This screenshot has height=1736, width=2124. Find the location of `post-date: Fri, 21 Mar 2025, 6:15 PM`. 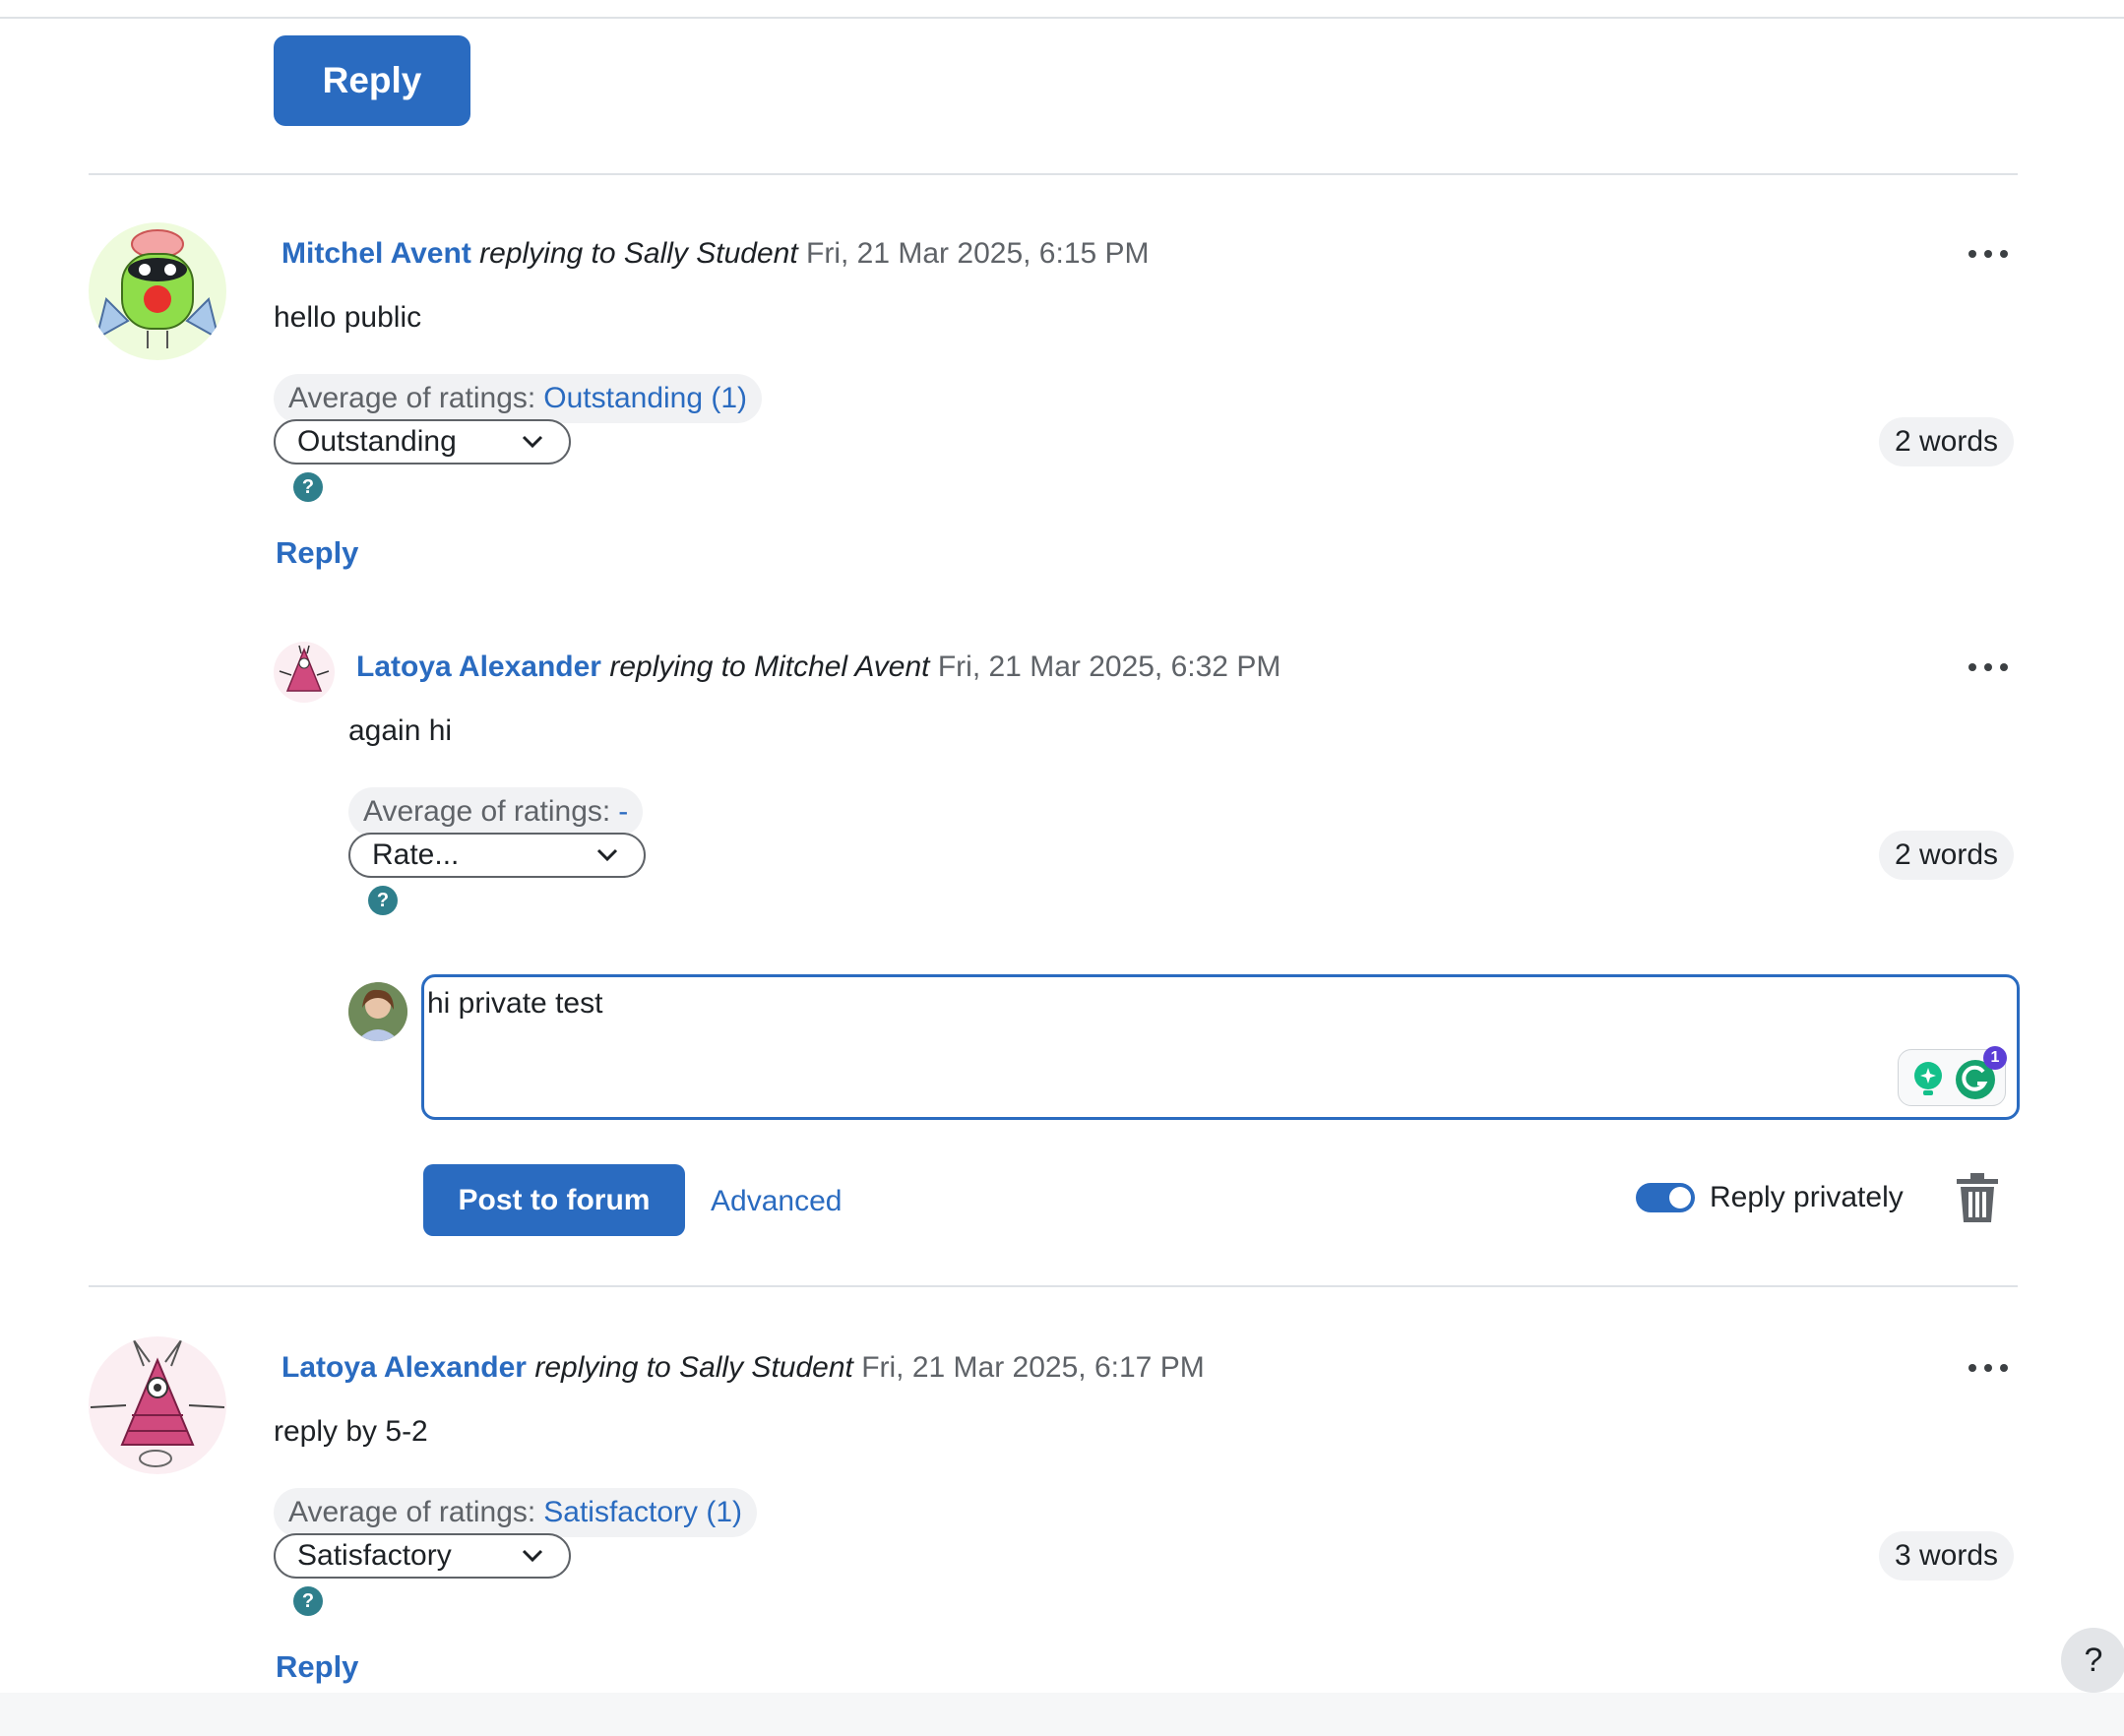

post-date: Fri, 21 Mar 2025, 6:15 PM is located at coordinates (978, 253).